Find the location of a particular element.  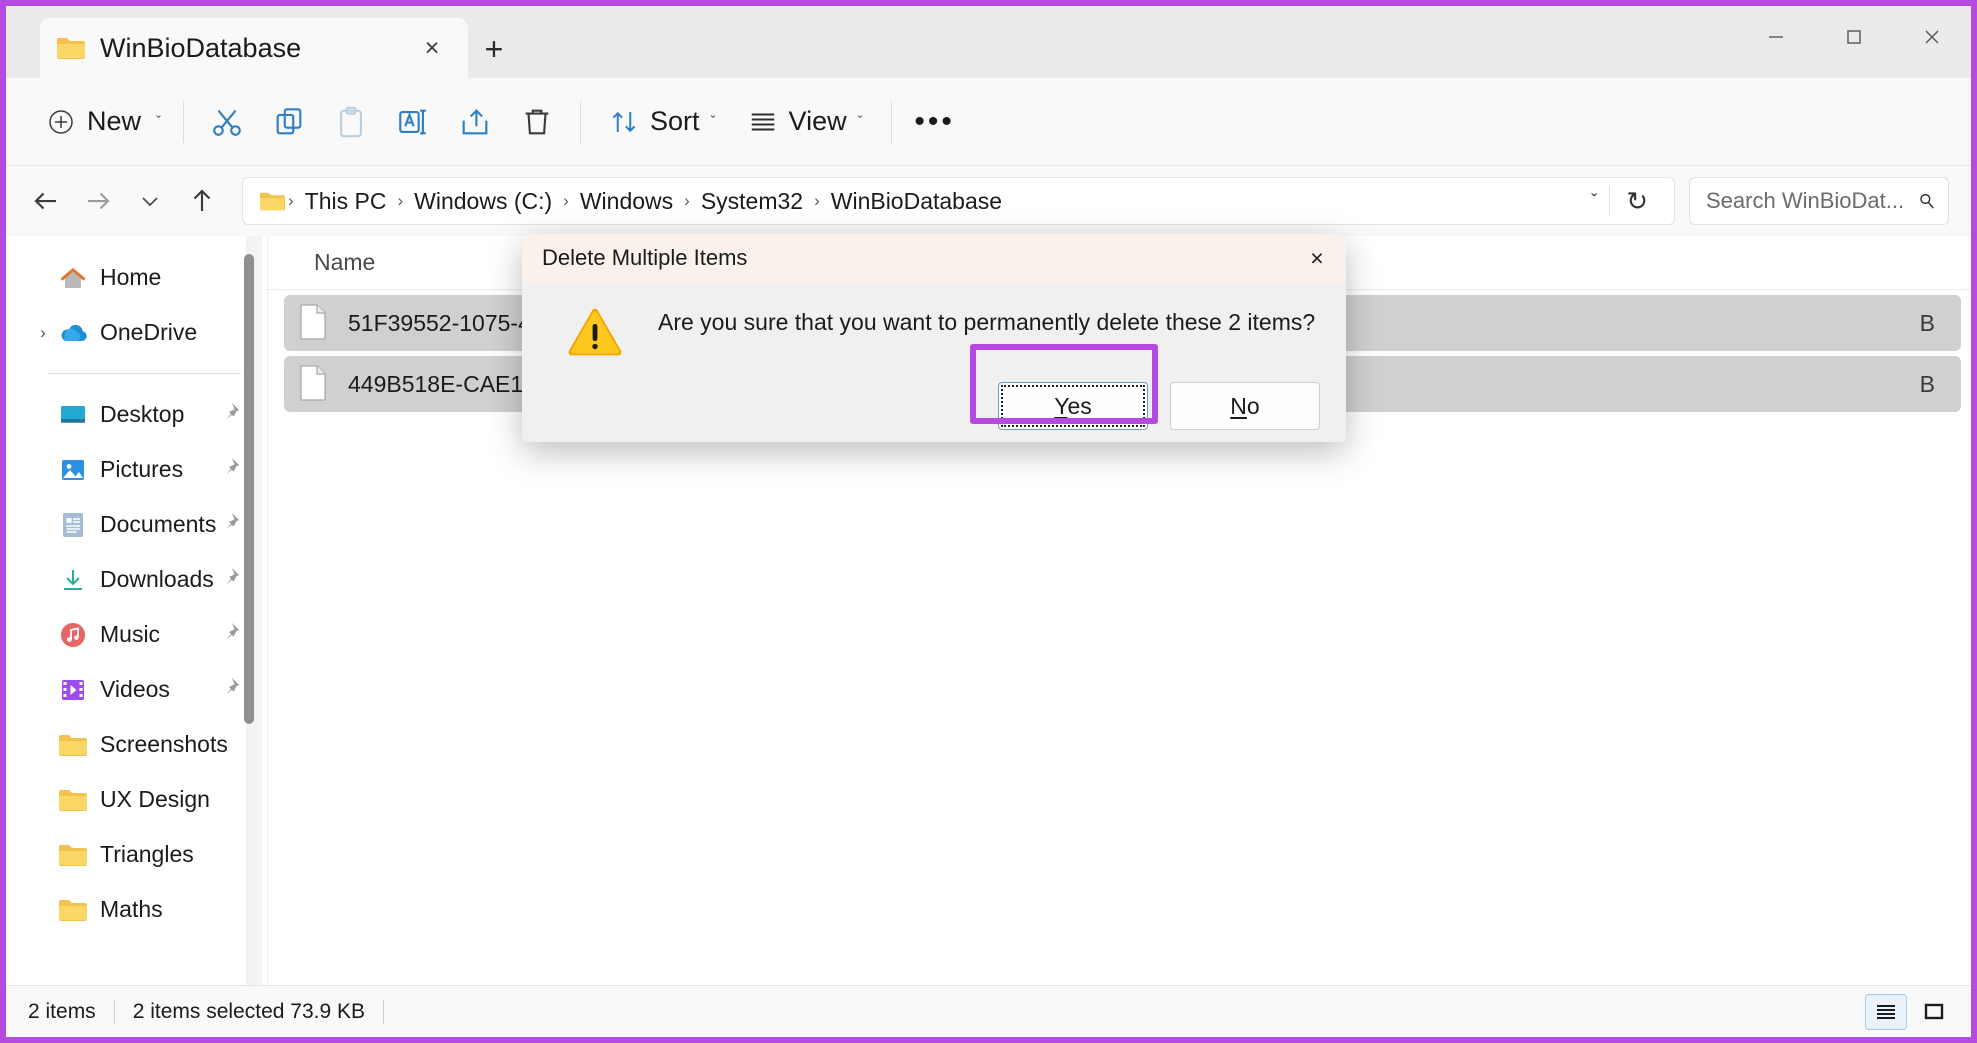

column-header-name: Name is located at coordinates (344, 262).